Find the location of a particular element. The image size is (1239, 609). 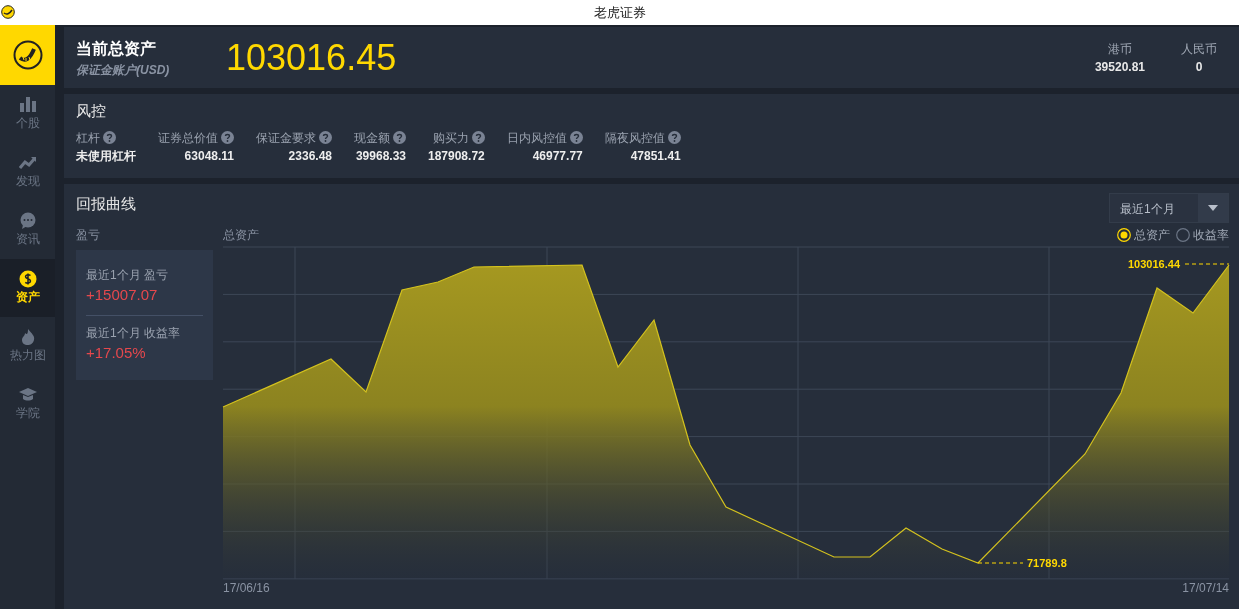

pnl-label: 盈亏 is located at coordinates (88, 235).